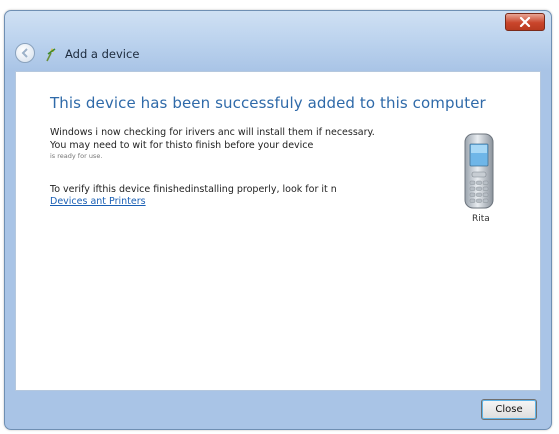 This screenshot has height=434, width=559. I want to click on back-arrow-icon, so click(24, 53).